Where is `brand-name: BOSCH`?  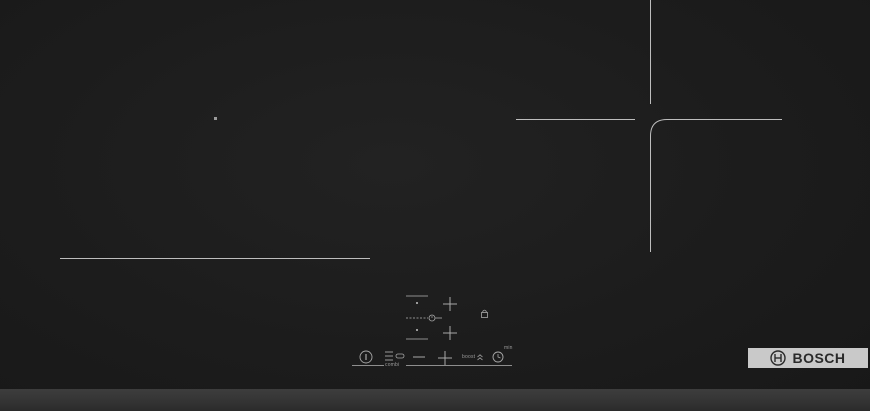 brand-name: BOSCH is located at coordinates (819, 358).